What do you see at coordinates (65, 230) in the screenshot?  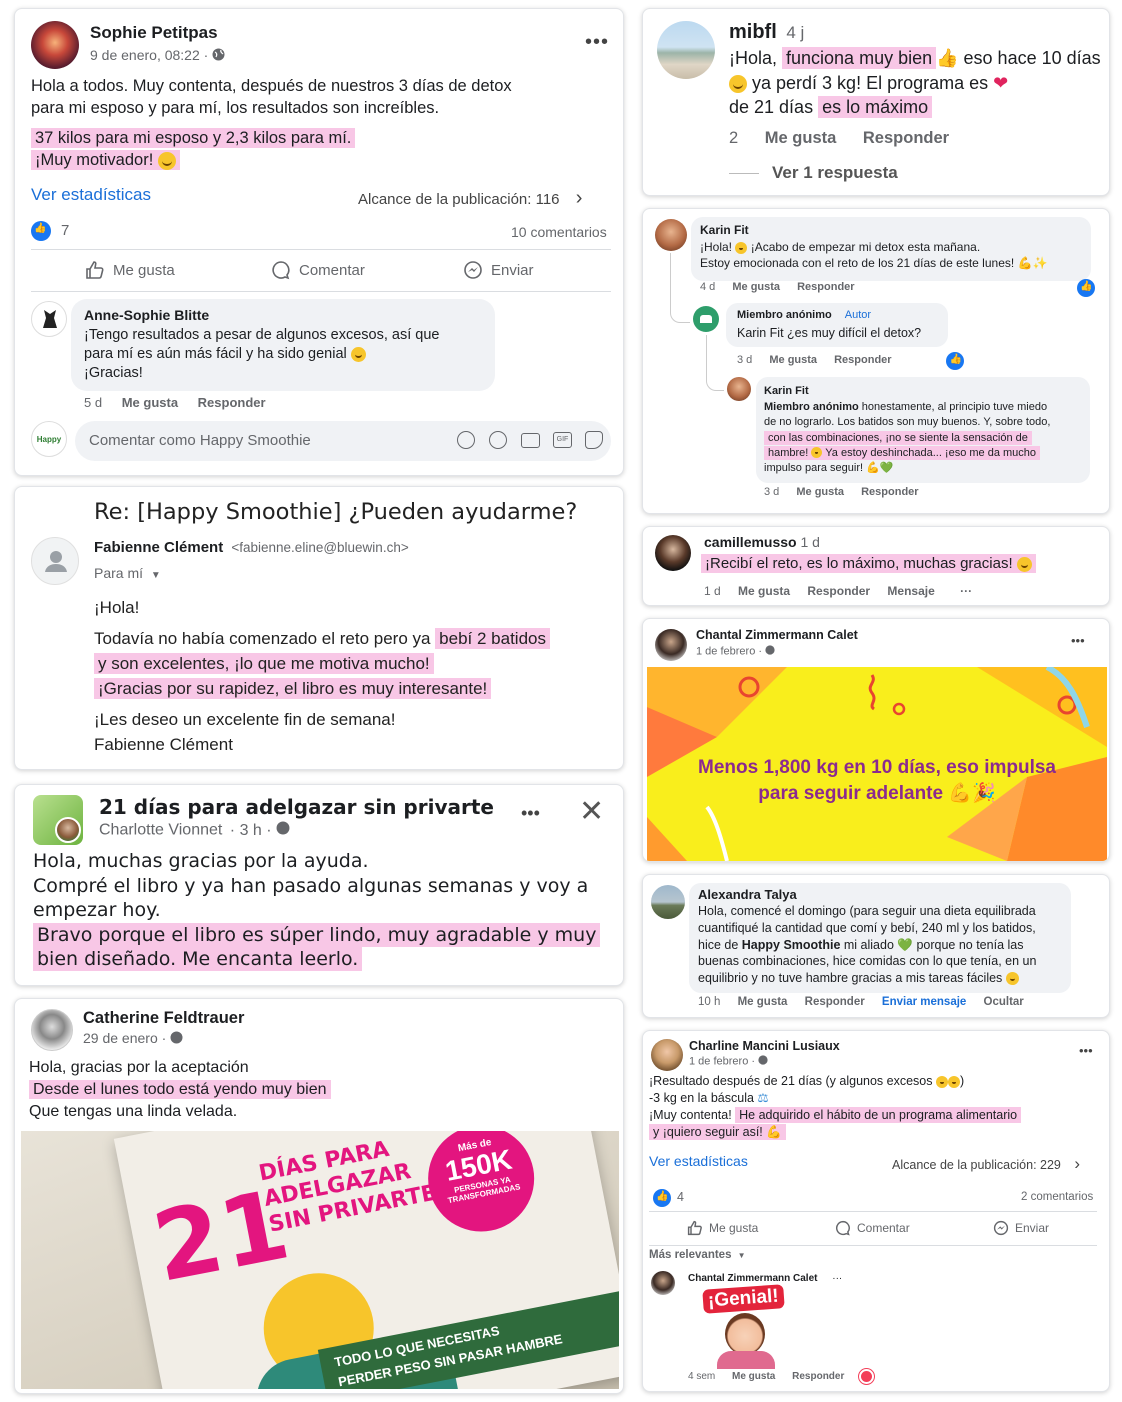 I see `like-count: 7` at bounding box center [65, 230].